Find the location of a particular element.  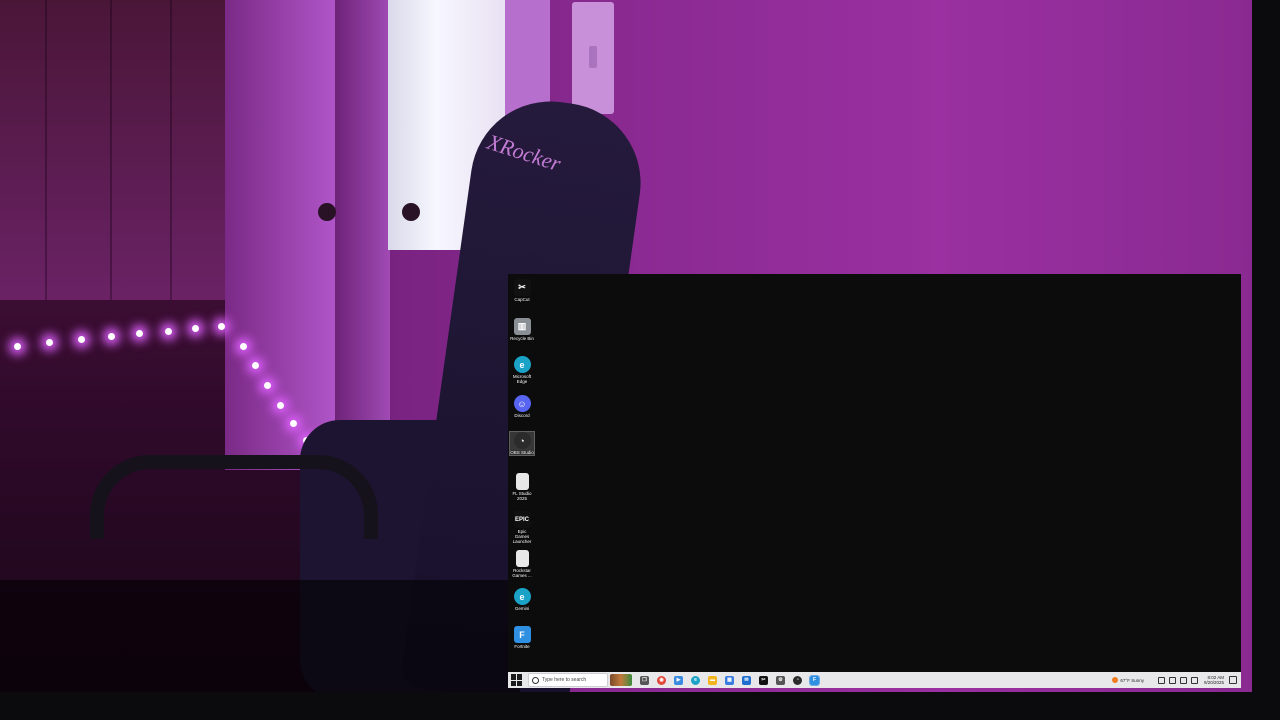

wood-panel-wall is located at coordinates (112, 150).